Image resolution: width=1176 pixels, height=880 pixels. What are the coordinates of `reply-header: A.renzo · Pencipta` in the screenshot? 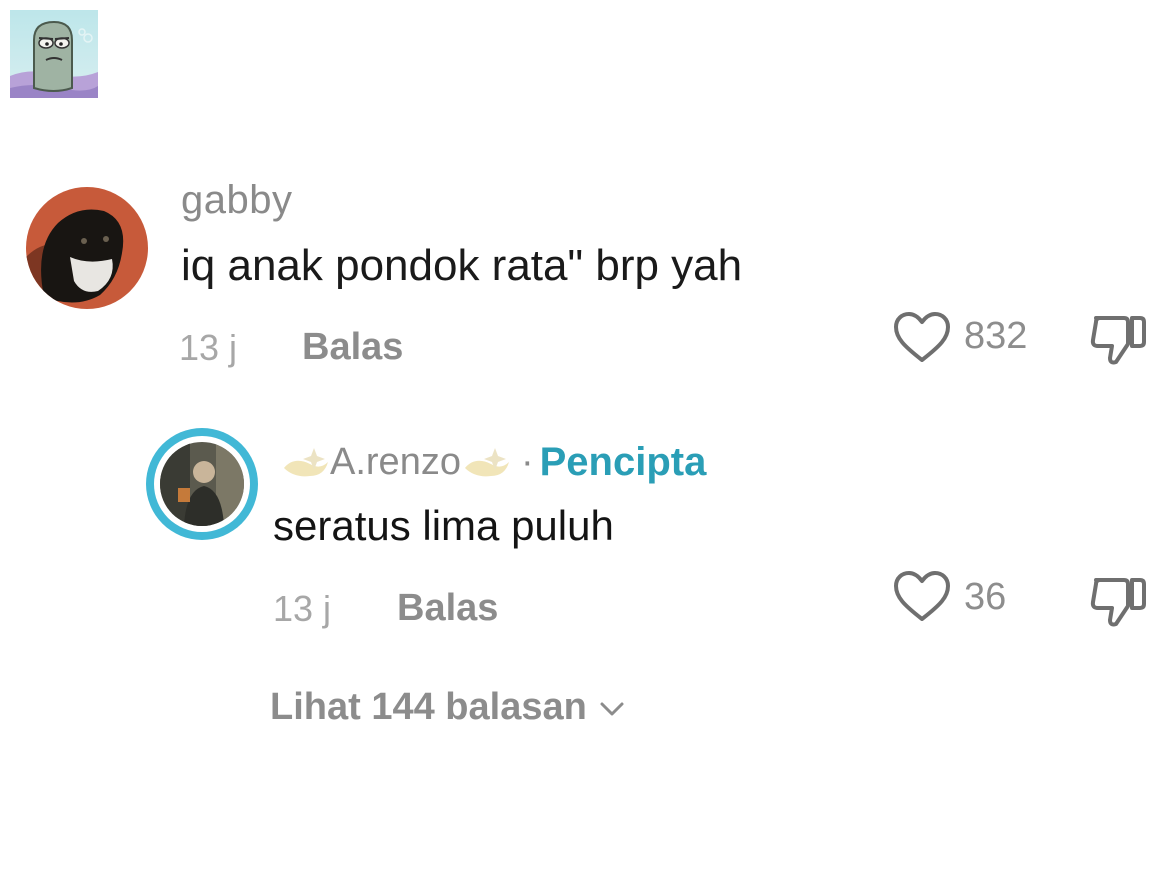 It's located at (493, 462).